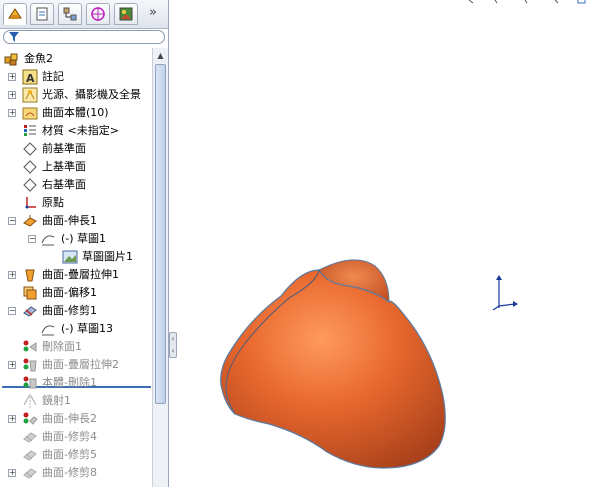 This screenshot has width=605, height=491. What do you see at coordinates (107, 256) in the screenshot?
I see `tree-item-label: 草圖圖片1` at bounding box center [107, 256].